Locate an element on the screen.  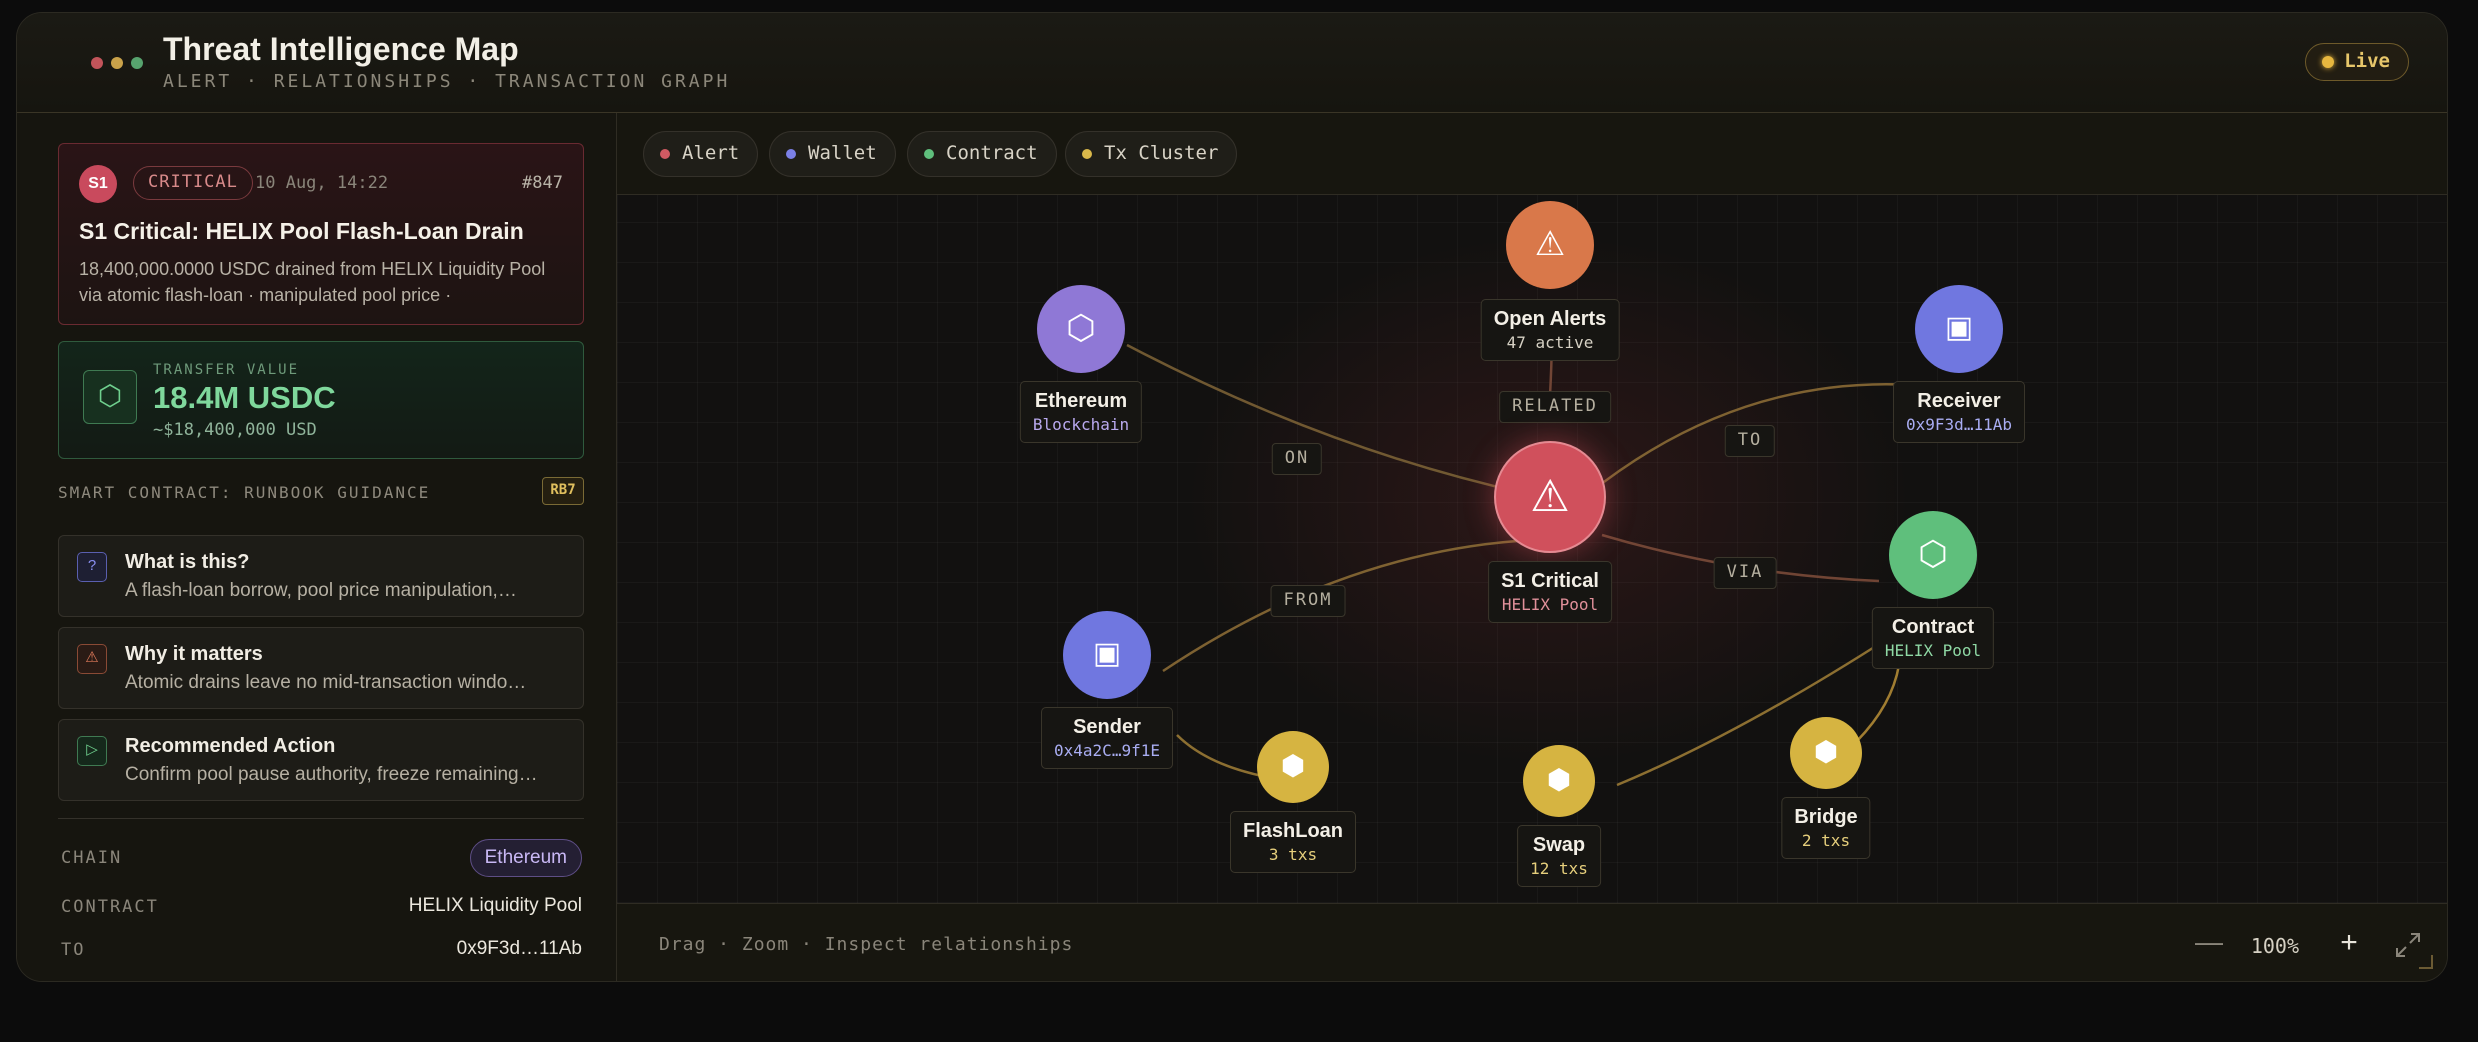
severity-badge: S1 is located at coordinates (98, 184).